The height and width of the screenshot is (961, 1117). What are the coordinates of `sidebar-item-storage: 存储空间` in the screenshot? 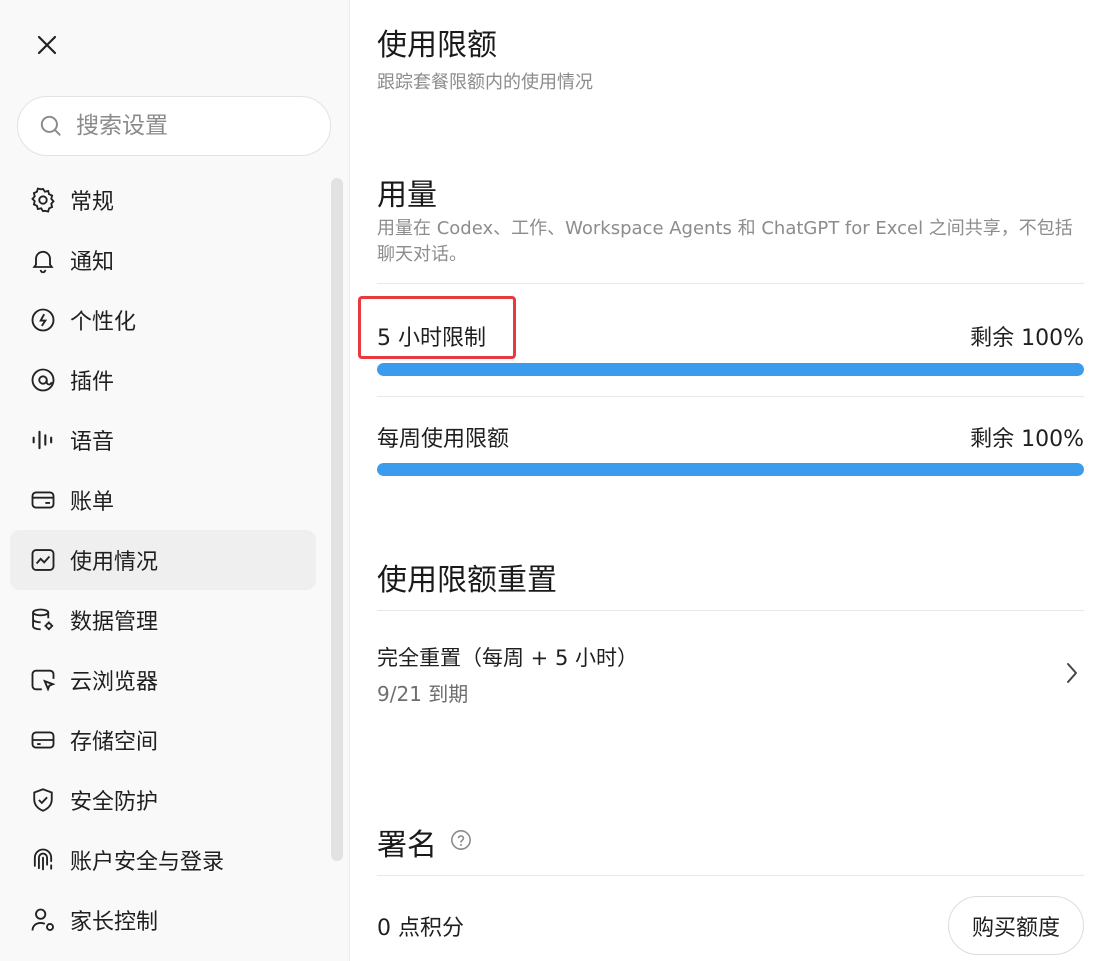 It's located at (163, 740).